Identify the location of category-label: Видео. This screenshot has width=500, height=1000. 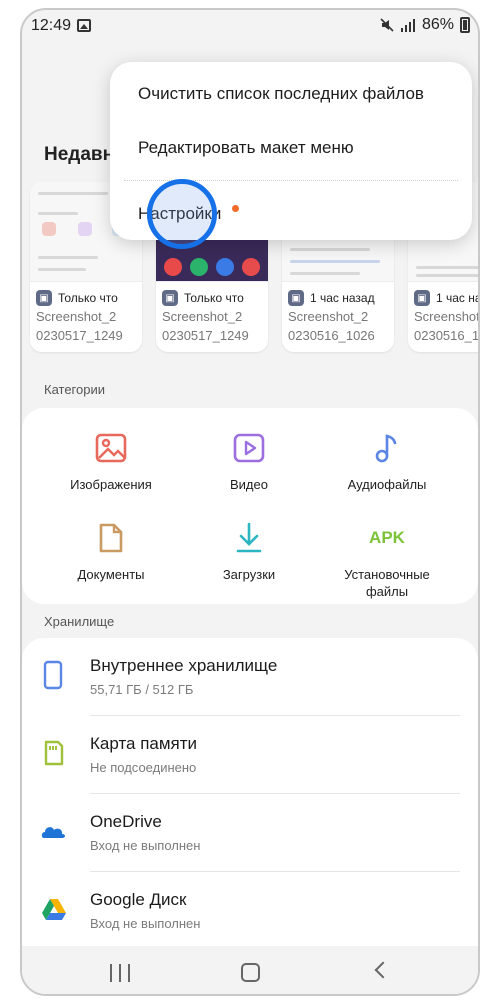
(249, 484).